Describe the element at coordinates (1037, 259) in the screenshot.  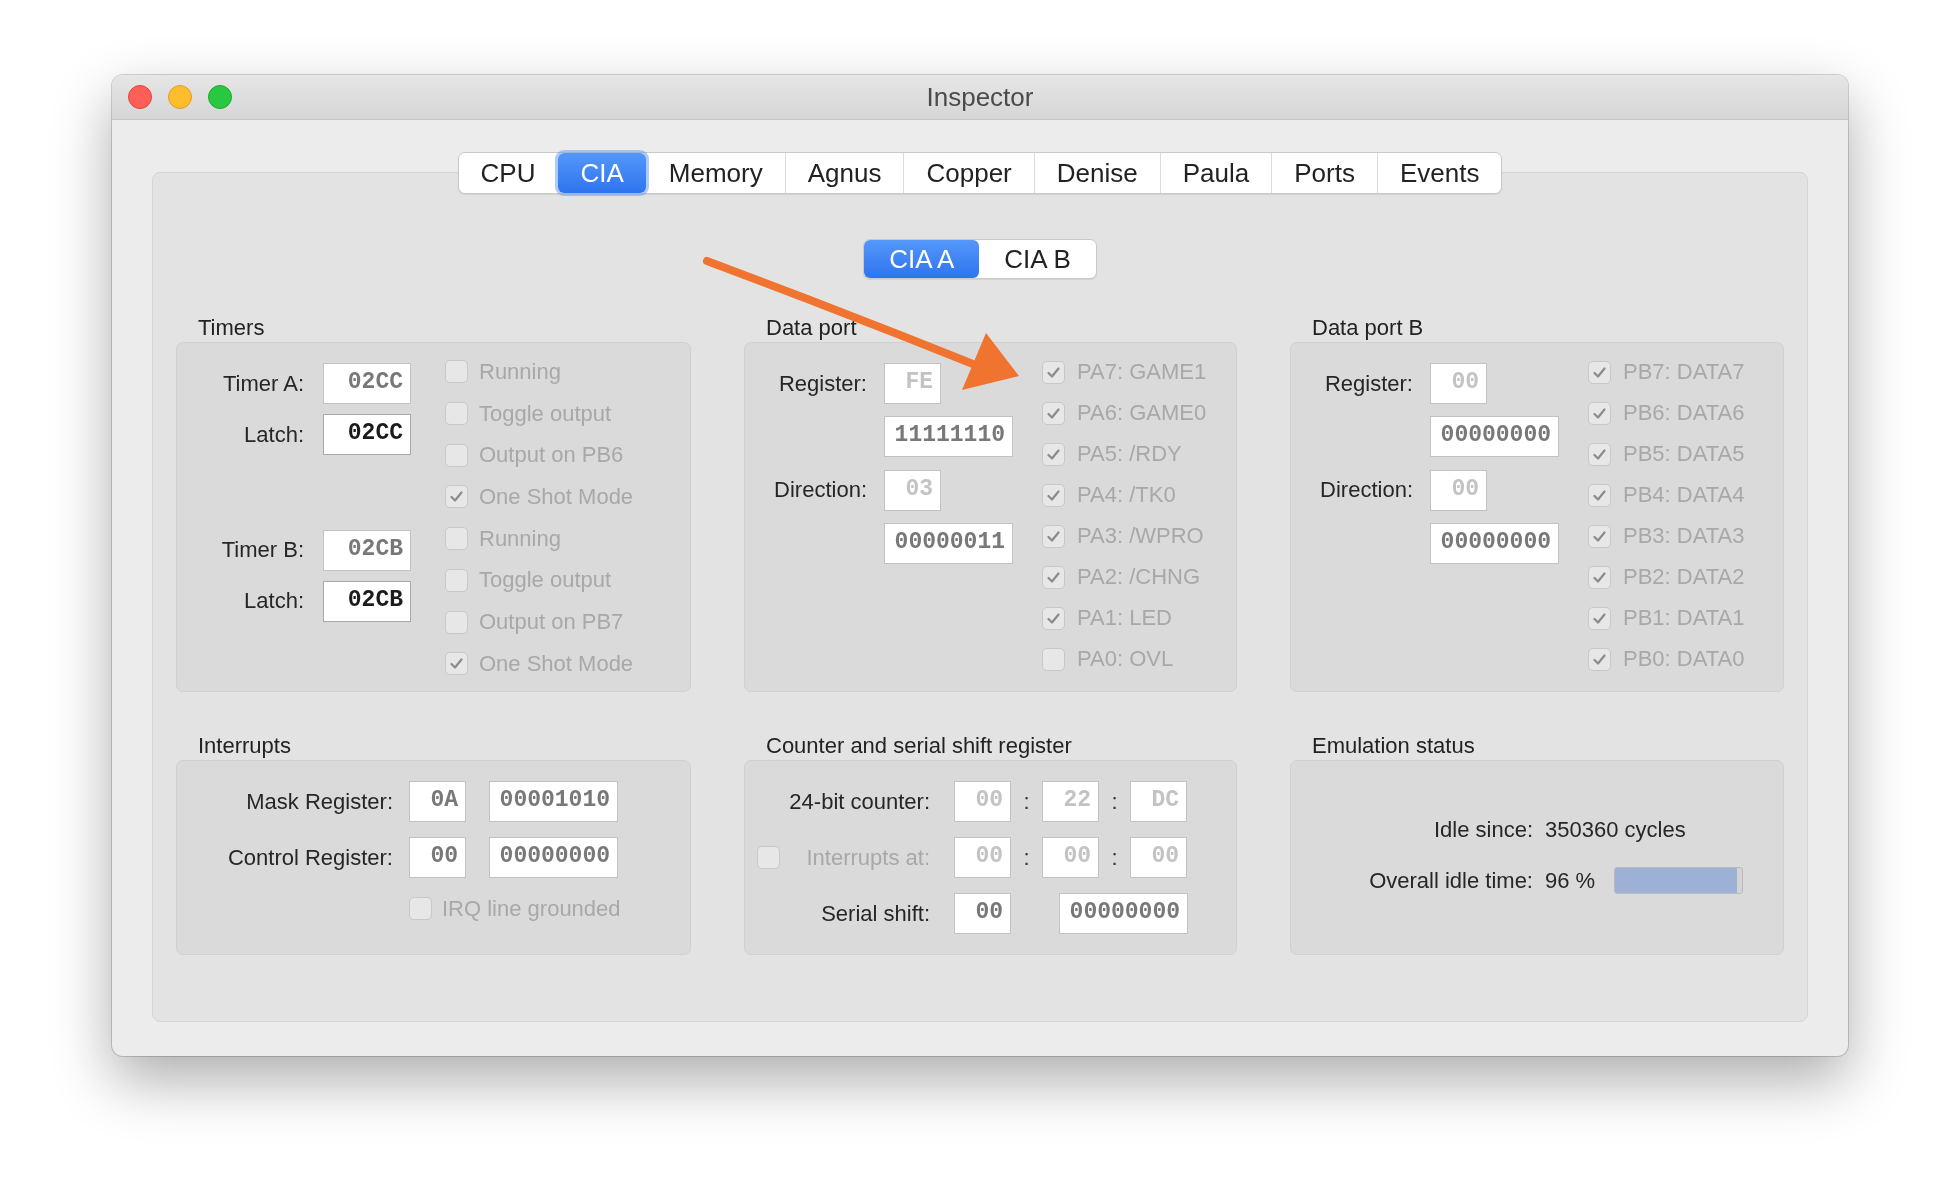
I see `segment-tab: CIA B` at that location.